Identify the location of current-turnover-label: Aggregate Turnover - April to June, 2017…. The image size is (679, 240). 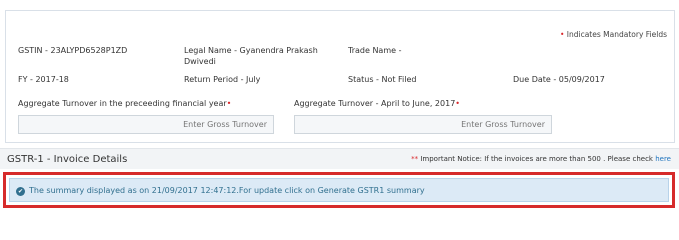
(377, 103).